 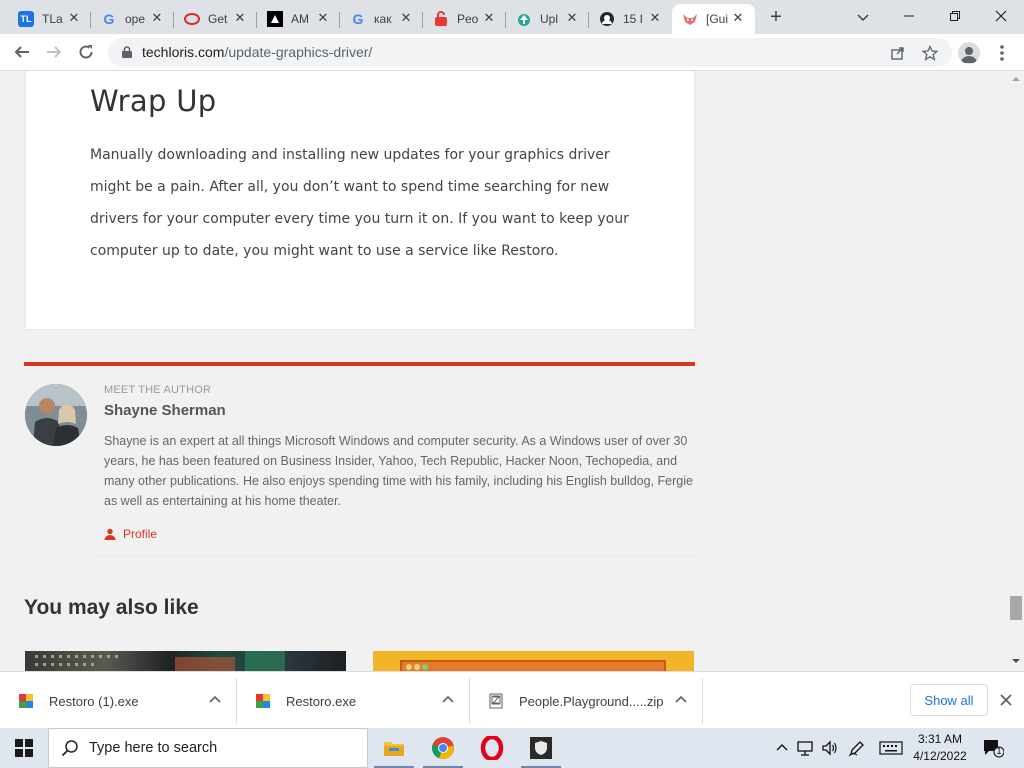 I want to click on browser-tab: Get ✕, so click(x=215, y=19).